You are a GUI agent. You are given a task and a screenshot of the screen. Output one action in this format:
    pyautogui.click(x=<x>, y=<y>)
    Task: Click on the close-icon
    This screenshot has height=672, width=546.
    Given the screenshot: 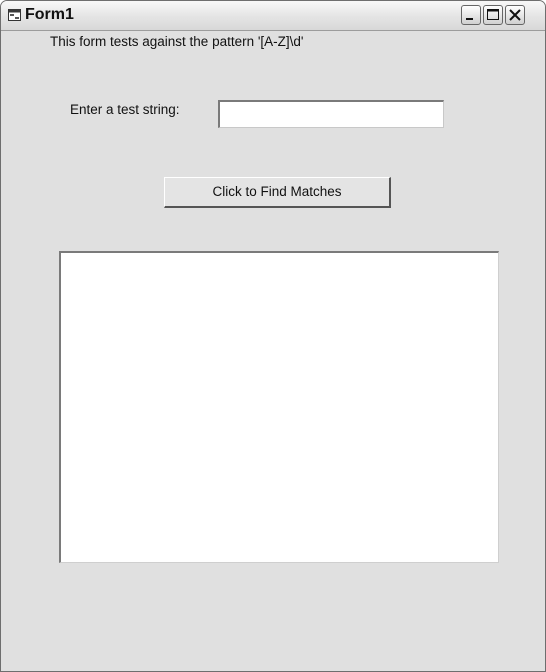 What is the action you would take?
    pyautogui.click(x=515, y=15)
    